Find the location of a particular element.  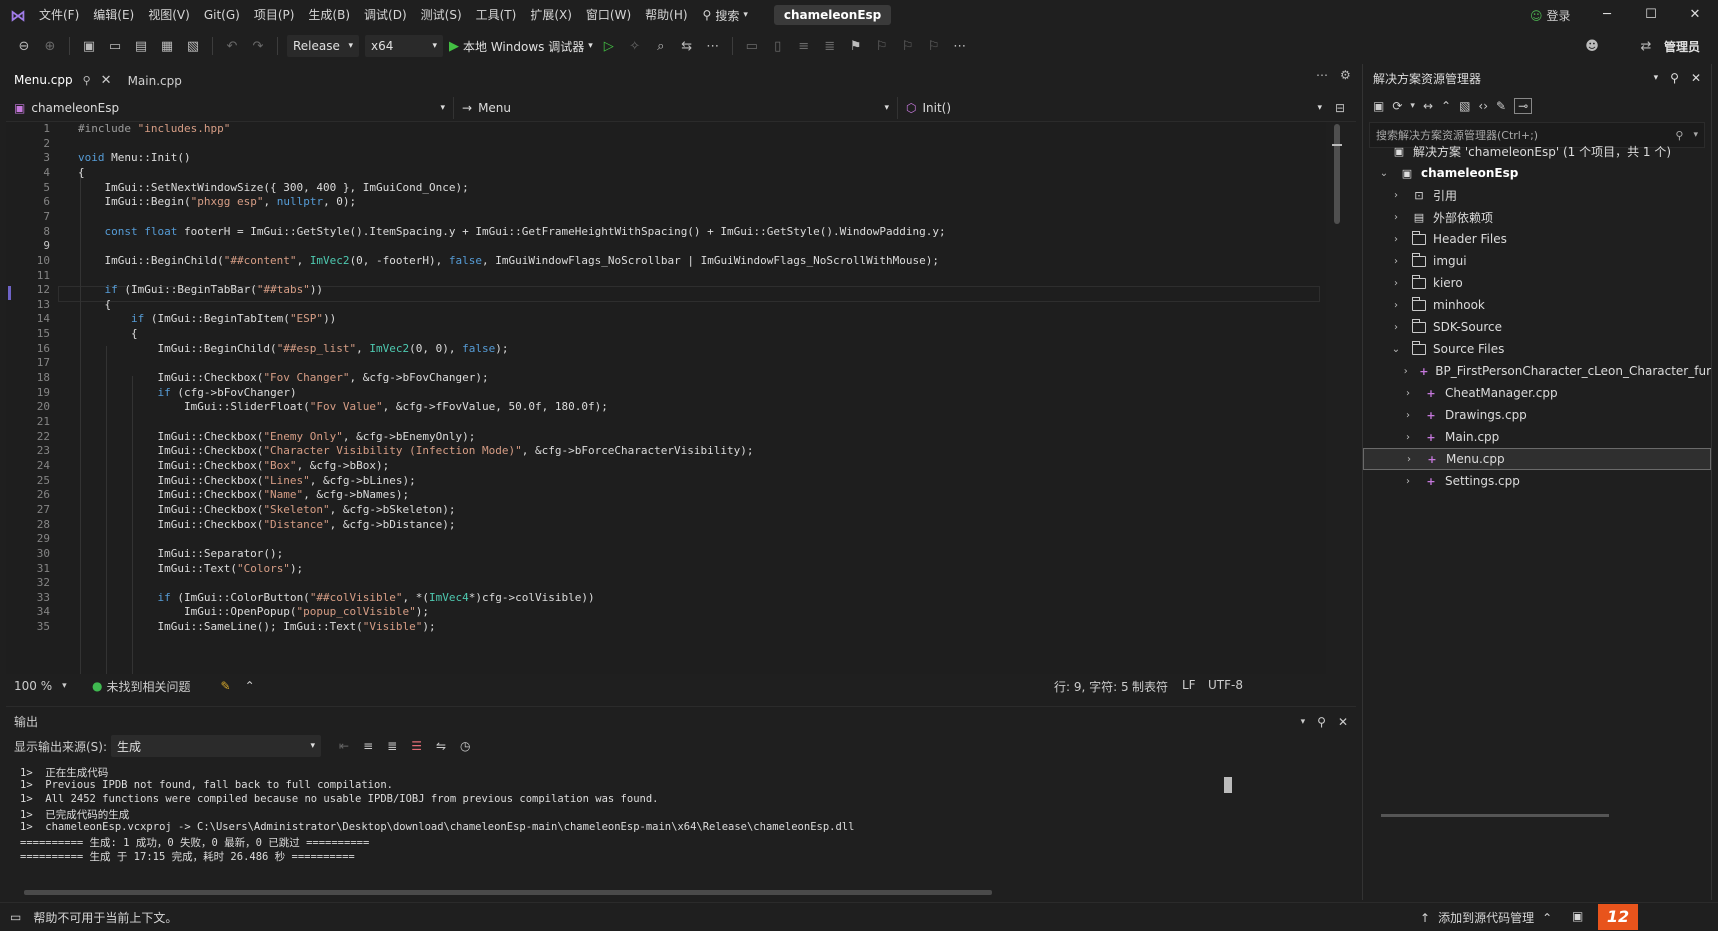

uncomment-icon: ▯ is located at coordinates (778, 46).